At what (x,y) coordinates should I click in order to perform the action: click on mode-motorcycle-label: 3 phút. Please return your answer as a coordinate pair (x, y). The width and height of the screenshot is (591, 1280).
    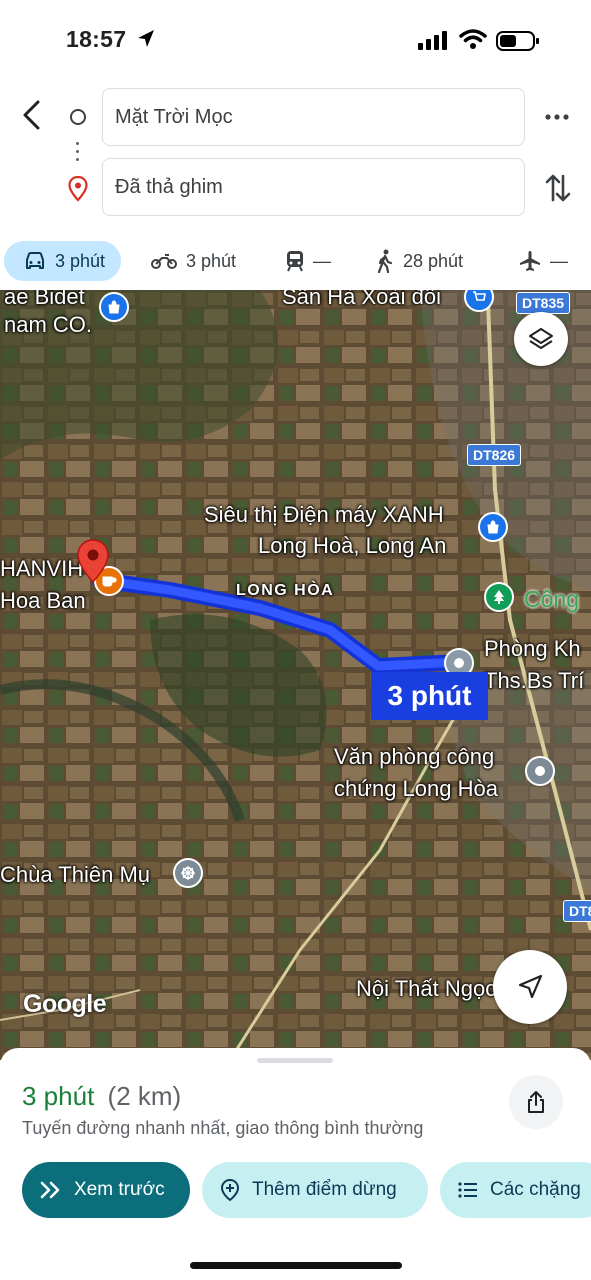
    Looking at the image, I should click on (211, 260).